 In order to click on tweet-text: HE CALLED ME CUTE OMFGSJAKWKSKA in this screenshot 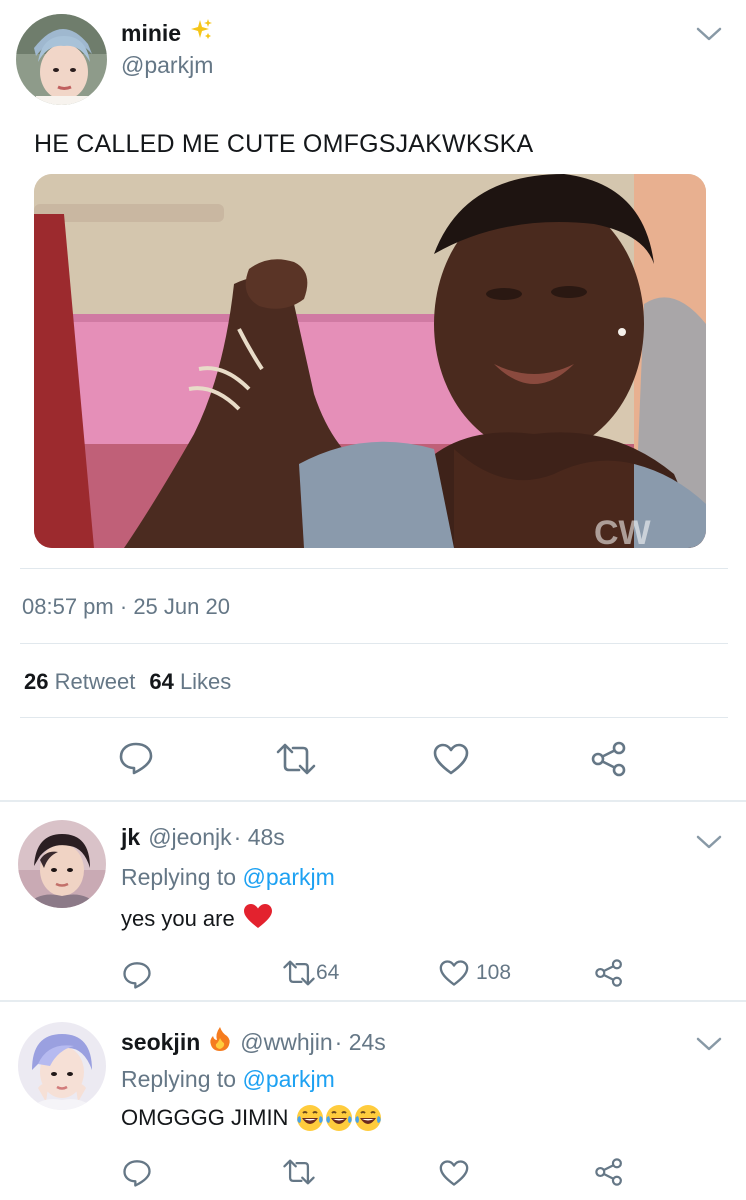, I will do `click(284, 144)`.